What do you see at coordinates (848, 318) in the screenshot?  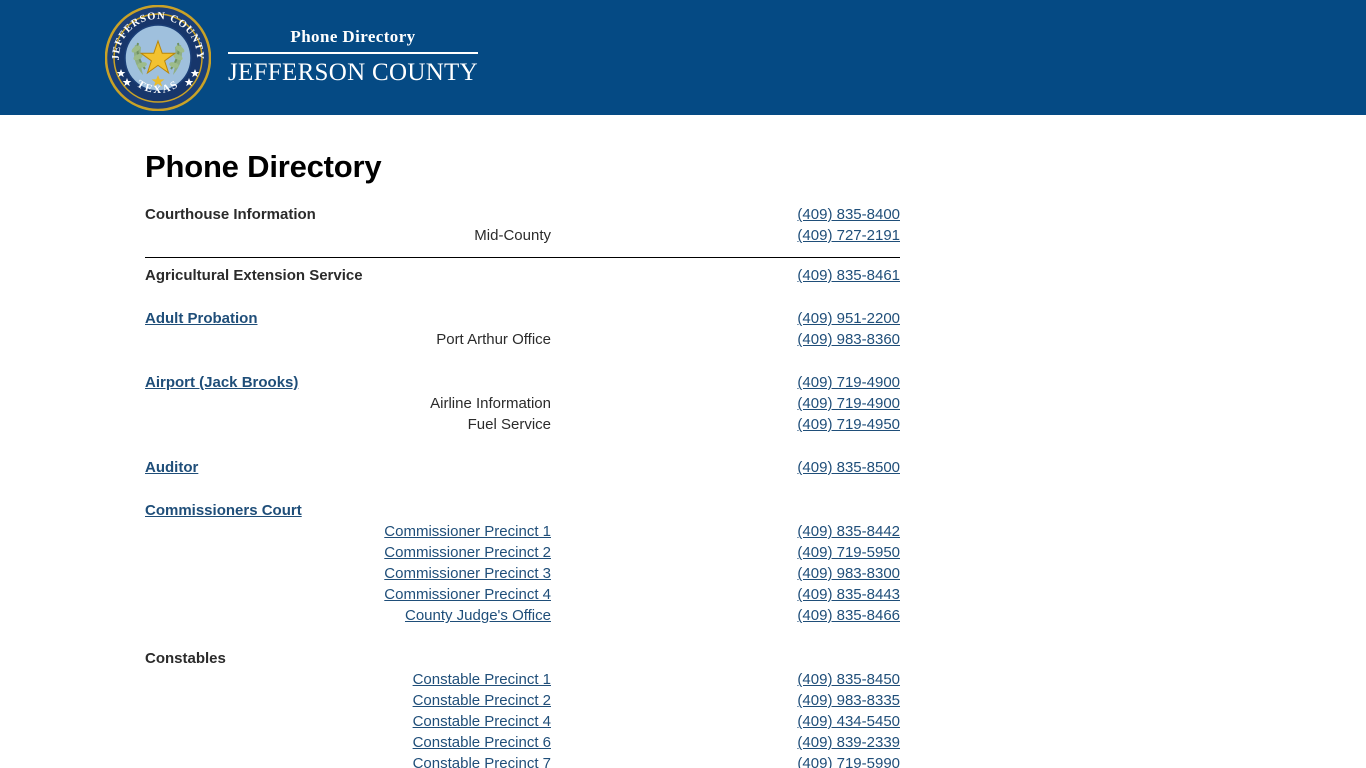 I see `phone-number-link: (409) 951-2200` at bounding box center [848, 318].